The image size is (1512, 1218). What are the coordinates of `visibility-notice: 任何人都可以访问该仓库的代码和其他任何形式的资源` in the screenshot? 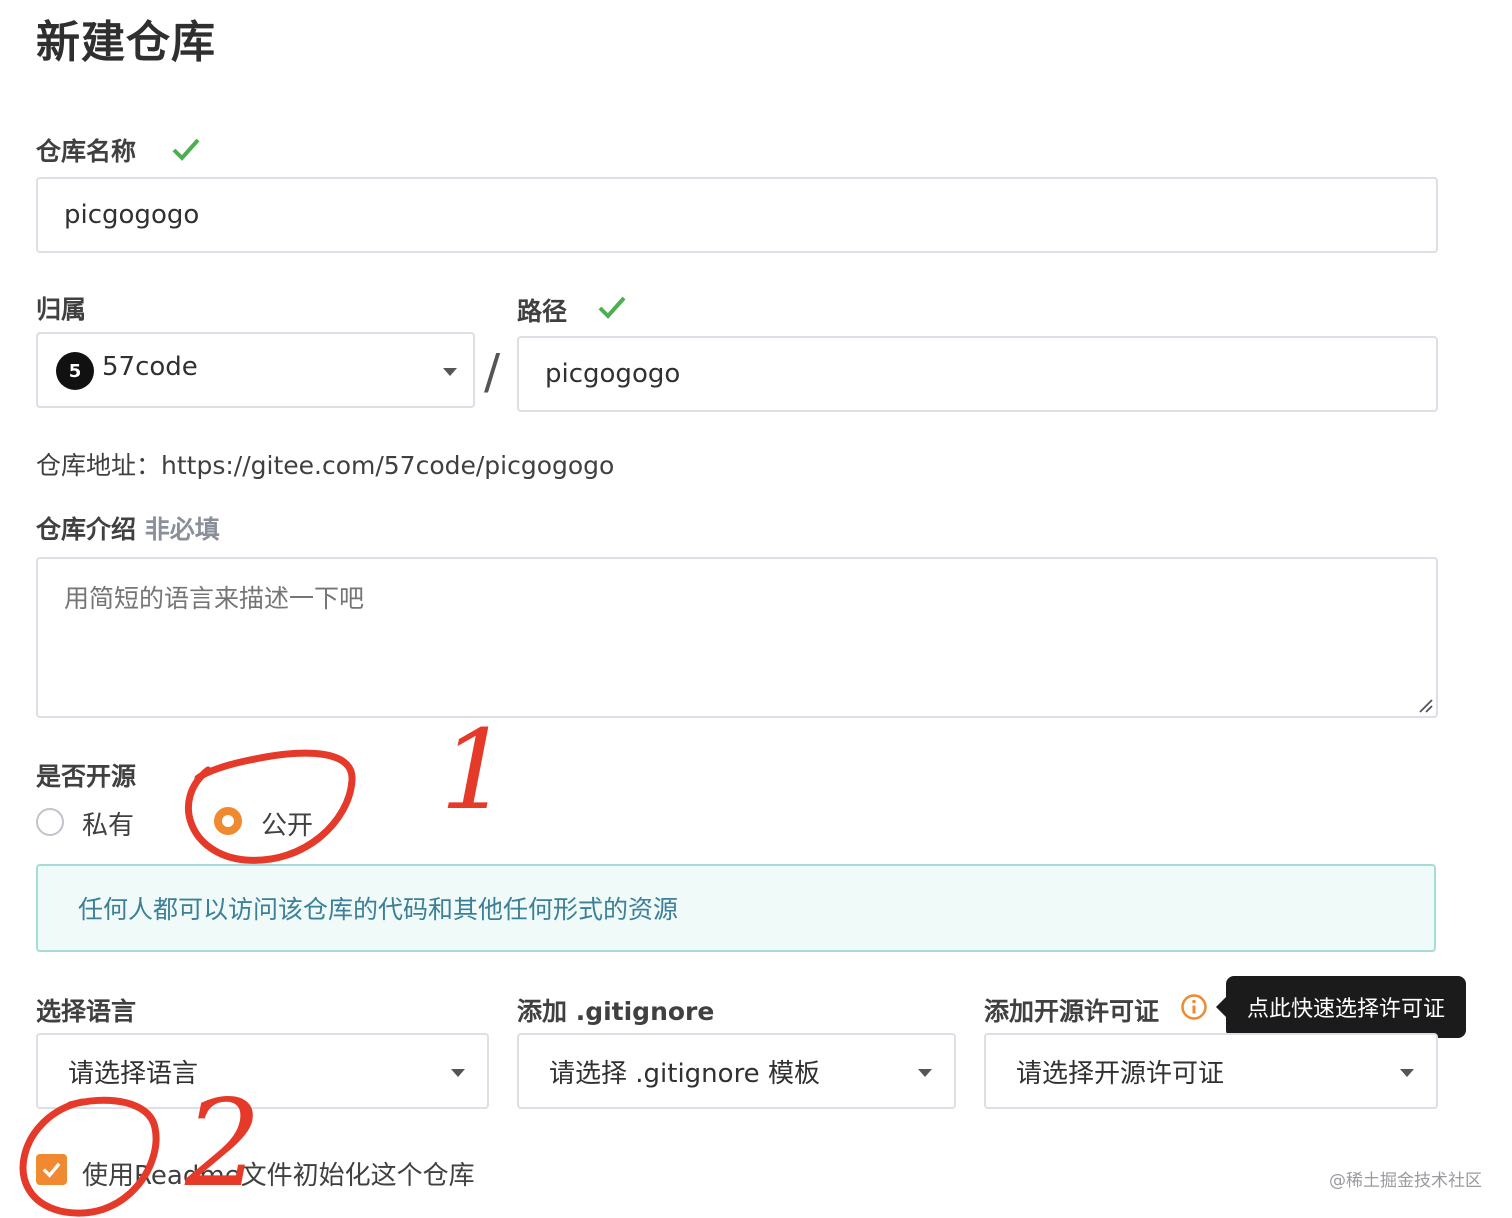 It's located at (736, 908).